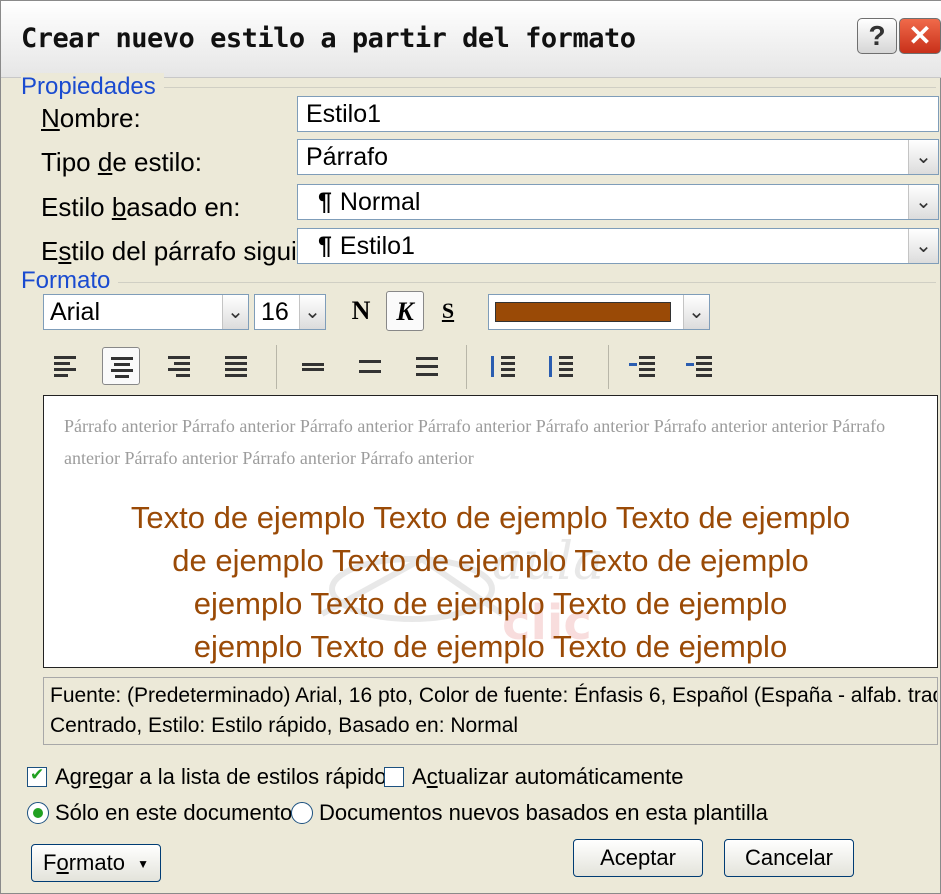  What do you see at coordinates (75, 312) in the screenshot?
I see `font-value: Arial` at bounding box center [75, 312].